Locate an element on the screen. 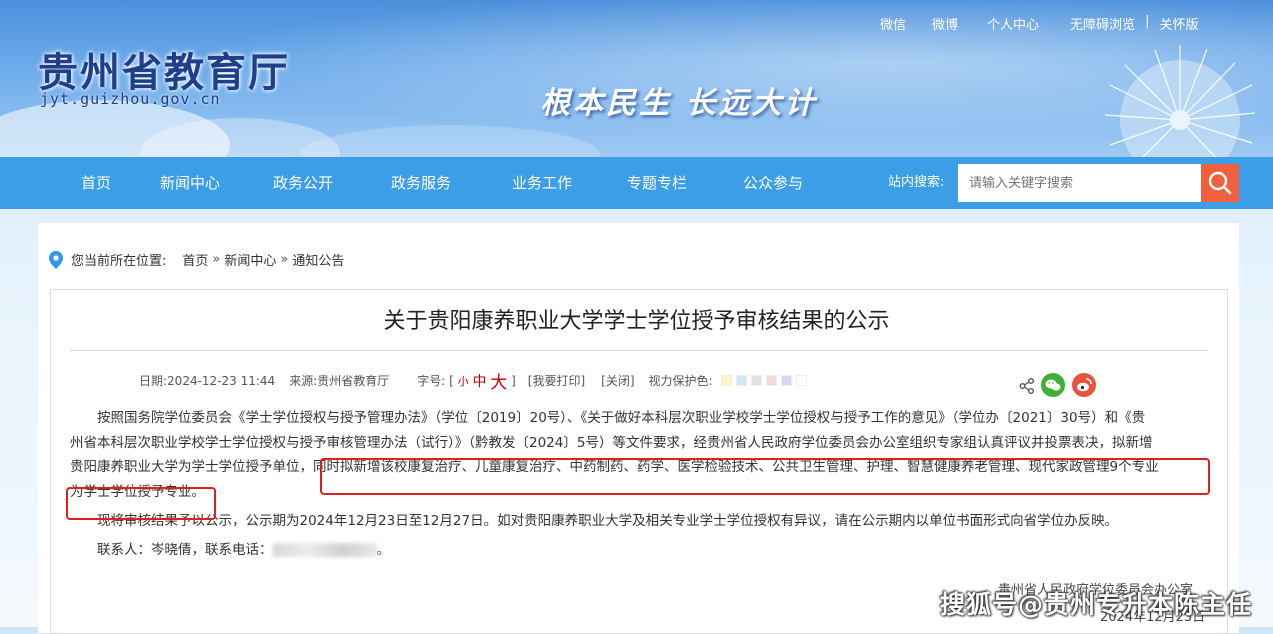 This screenshot has width=1273, height=634. meta-date-label: 日期: is located at coordinates (153, 381).